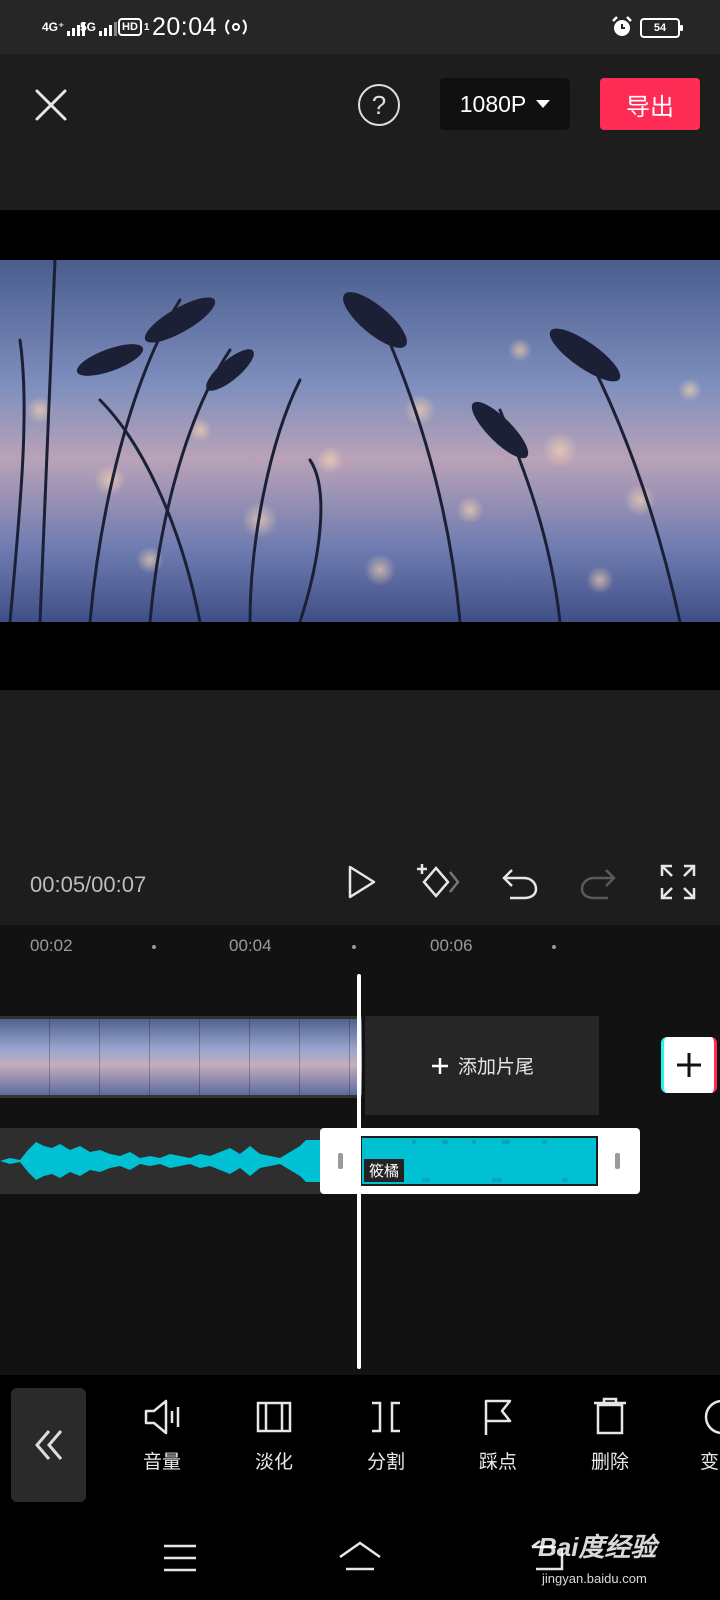  What do you see at coordinates (598, 882) in the screenshot?
I see `redo-icon` at bounding box center [598, 882].